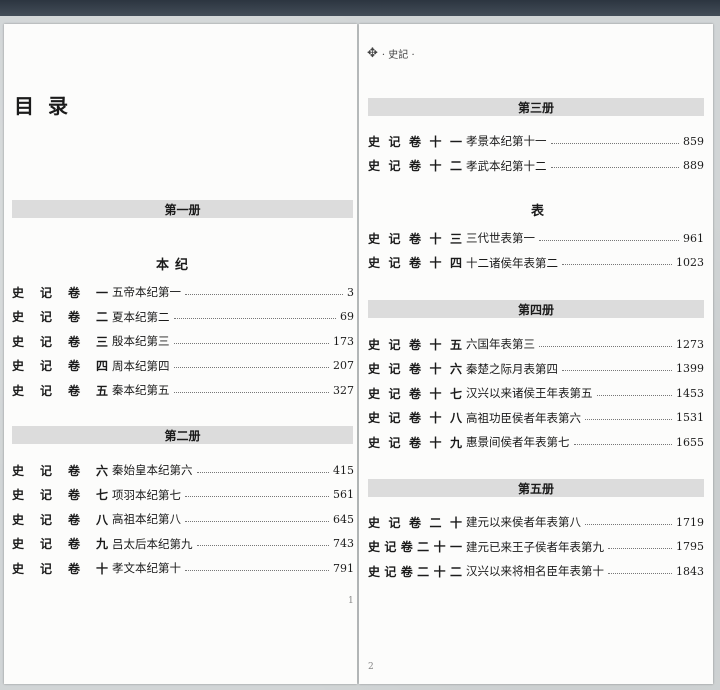  I want to click on toc-entry: 史记 卷 七项羽本纪第七 561, so click(183, 495).